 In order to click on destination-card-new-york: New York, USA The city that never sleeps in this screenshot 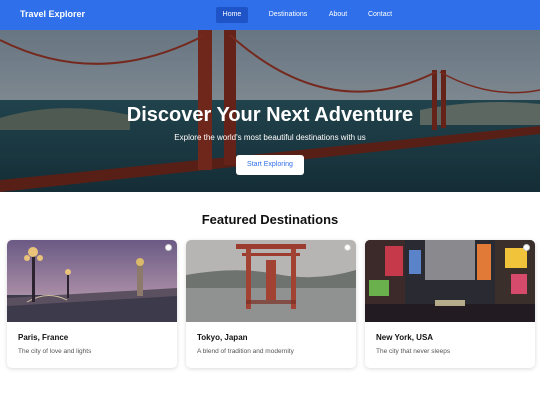, I will do `click(450, 304)`.